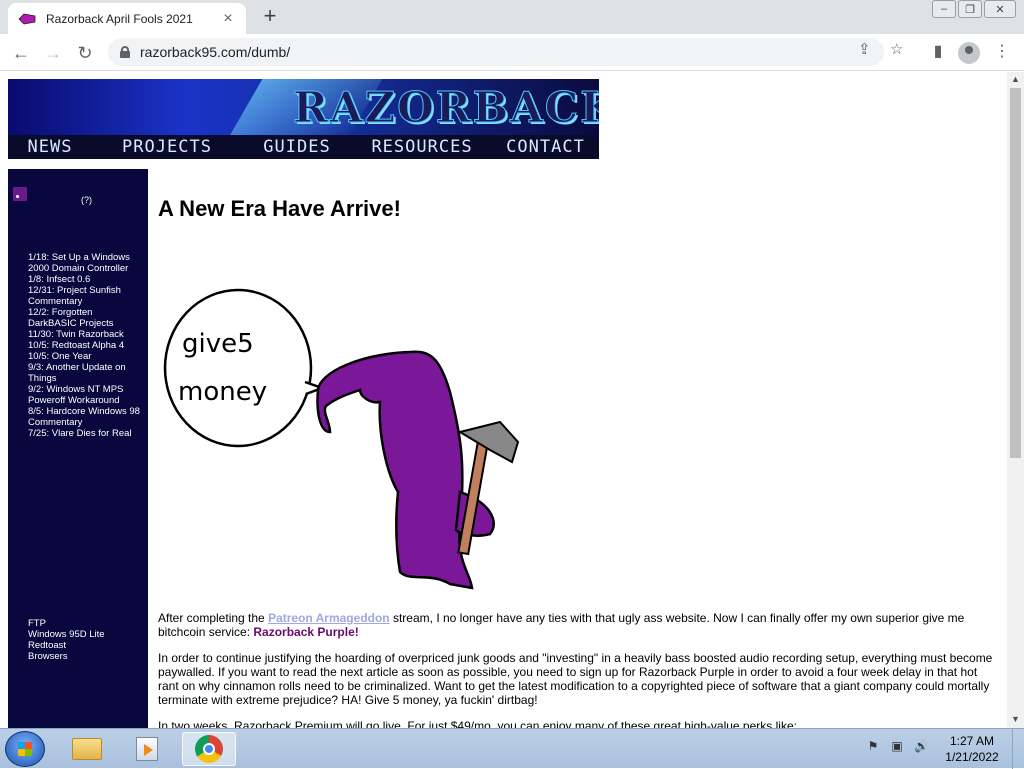 Image resolution: width=1024 pixels, height=769 pixels. Describe the element at coordinates (1000, 9) in the screenshot. I see `close-window-button: ✕` at that location.